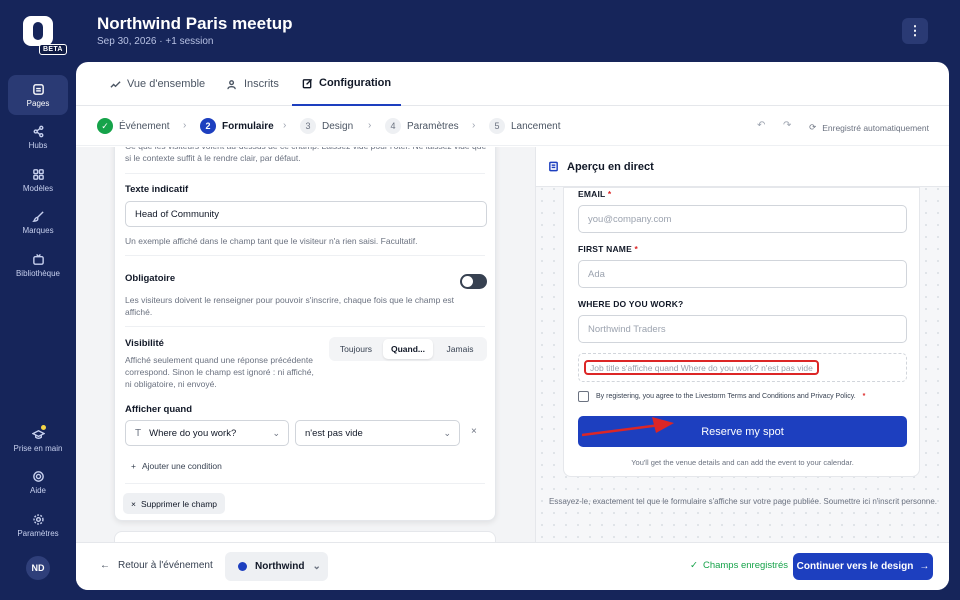 The width and height of the screenshot is (960, 600). I want to click on autosave-label: Enregistré automatiquement, so click(875, 127).